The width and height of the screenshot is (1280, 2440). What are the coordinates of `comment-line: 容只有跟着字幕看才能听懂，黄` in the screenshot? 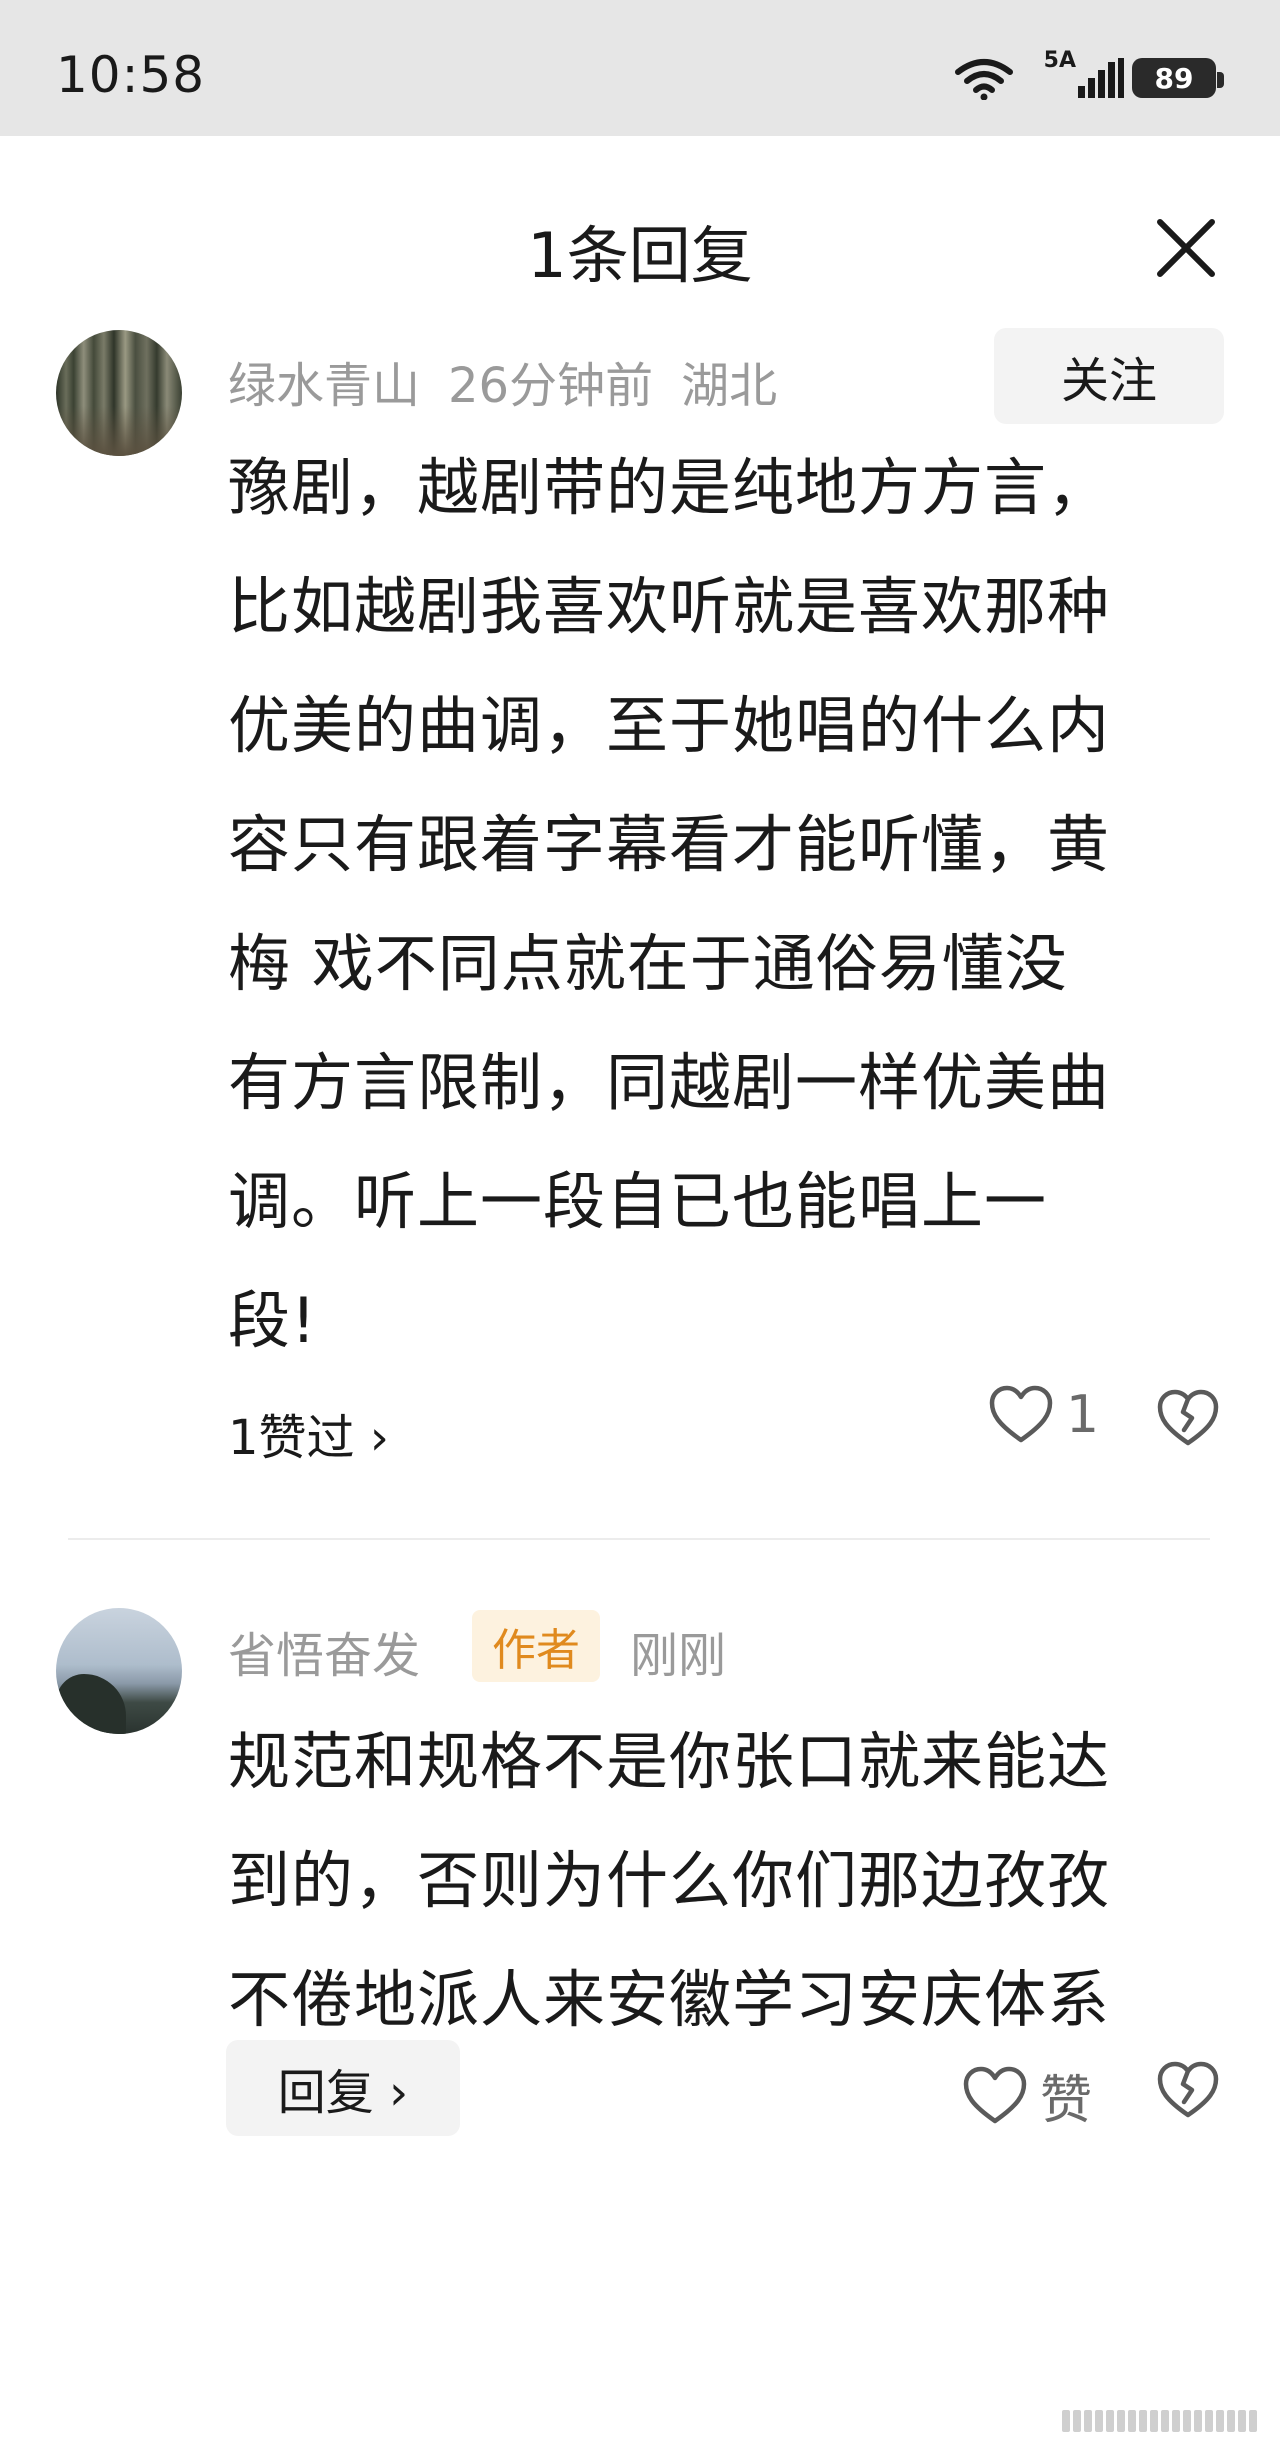 It's located at (669, 844).